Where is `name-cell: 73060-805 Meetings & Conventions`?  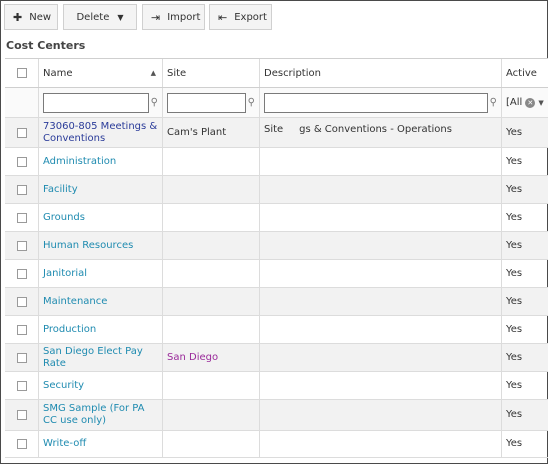
name-cell: 73060-805 Meetings & Conventions is located at coordinates (101, 132).